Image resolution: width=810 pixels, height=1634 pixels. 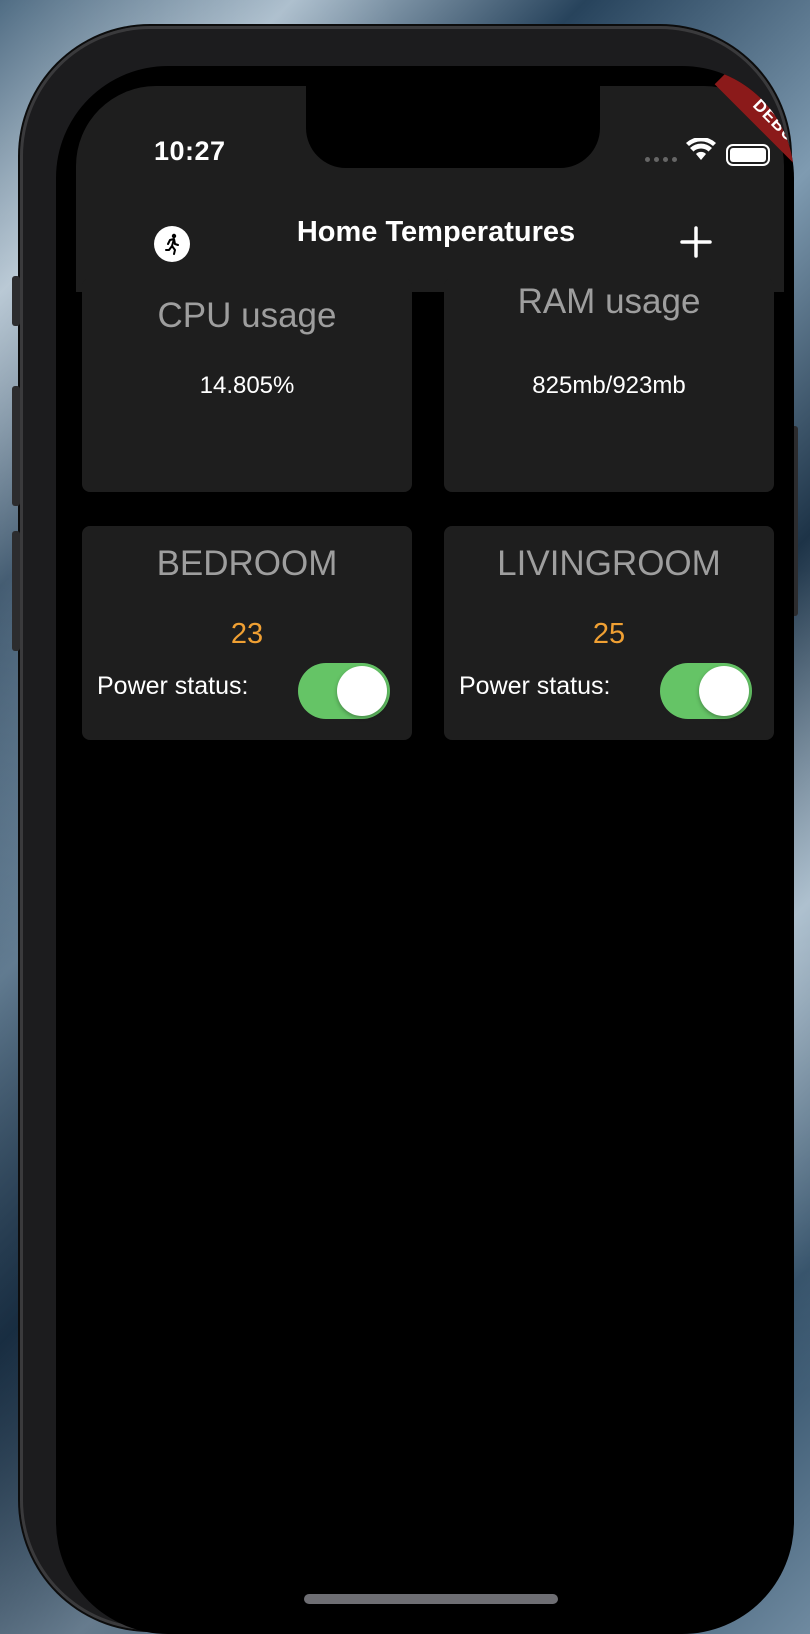 I want to click on volume-up-button, so click(x=16, y=446).